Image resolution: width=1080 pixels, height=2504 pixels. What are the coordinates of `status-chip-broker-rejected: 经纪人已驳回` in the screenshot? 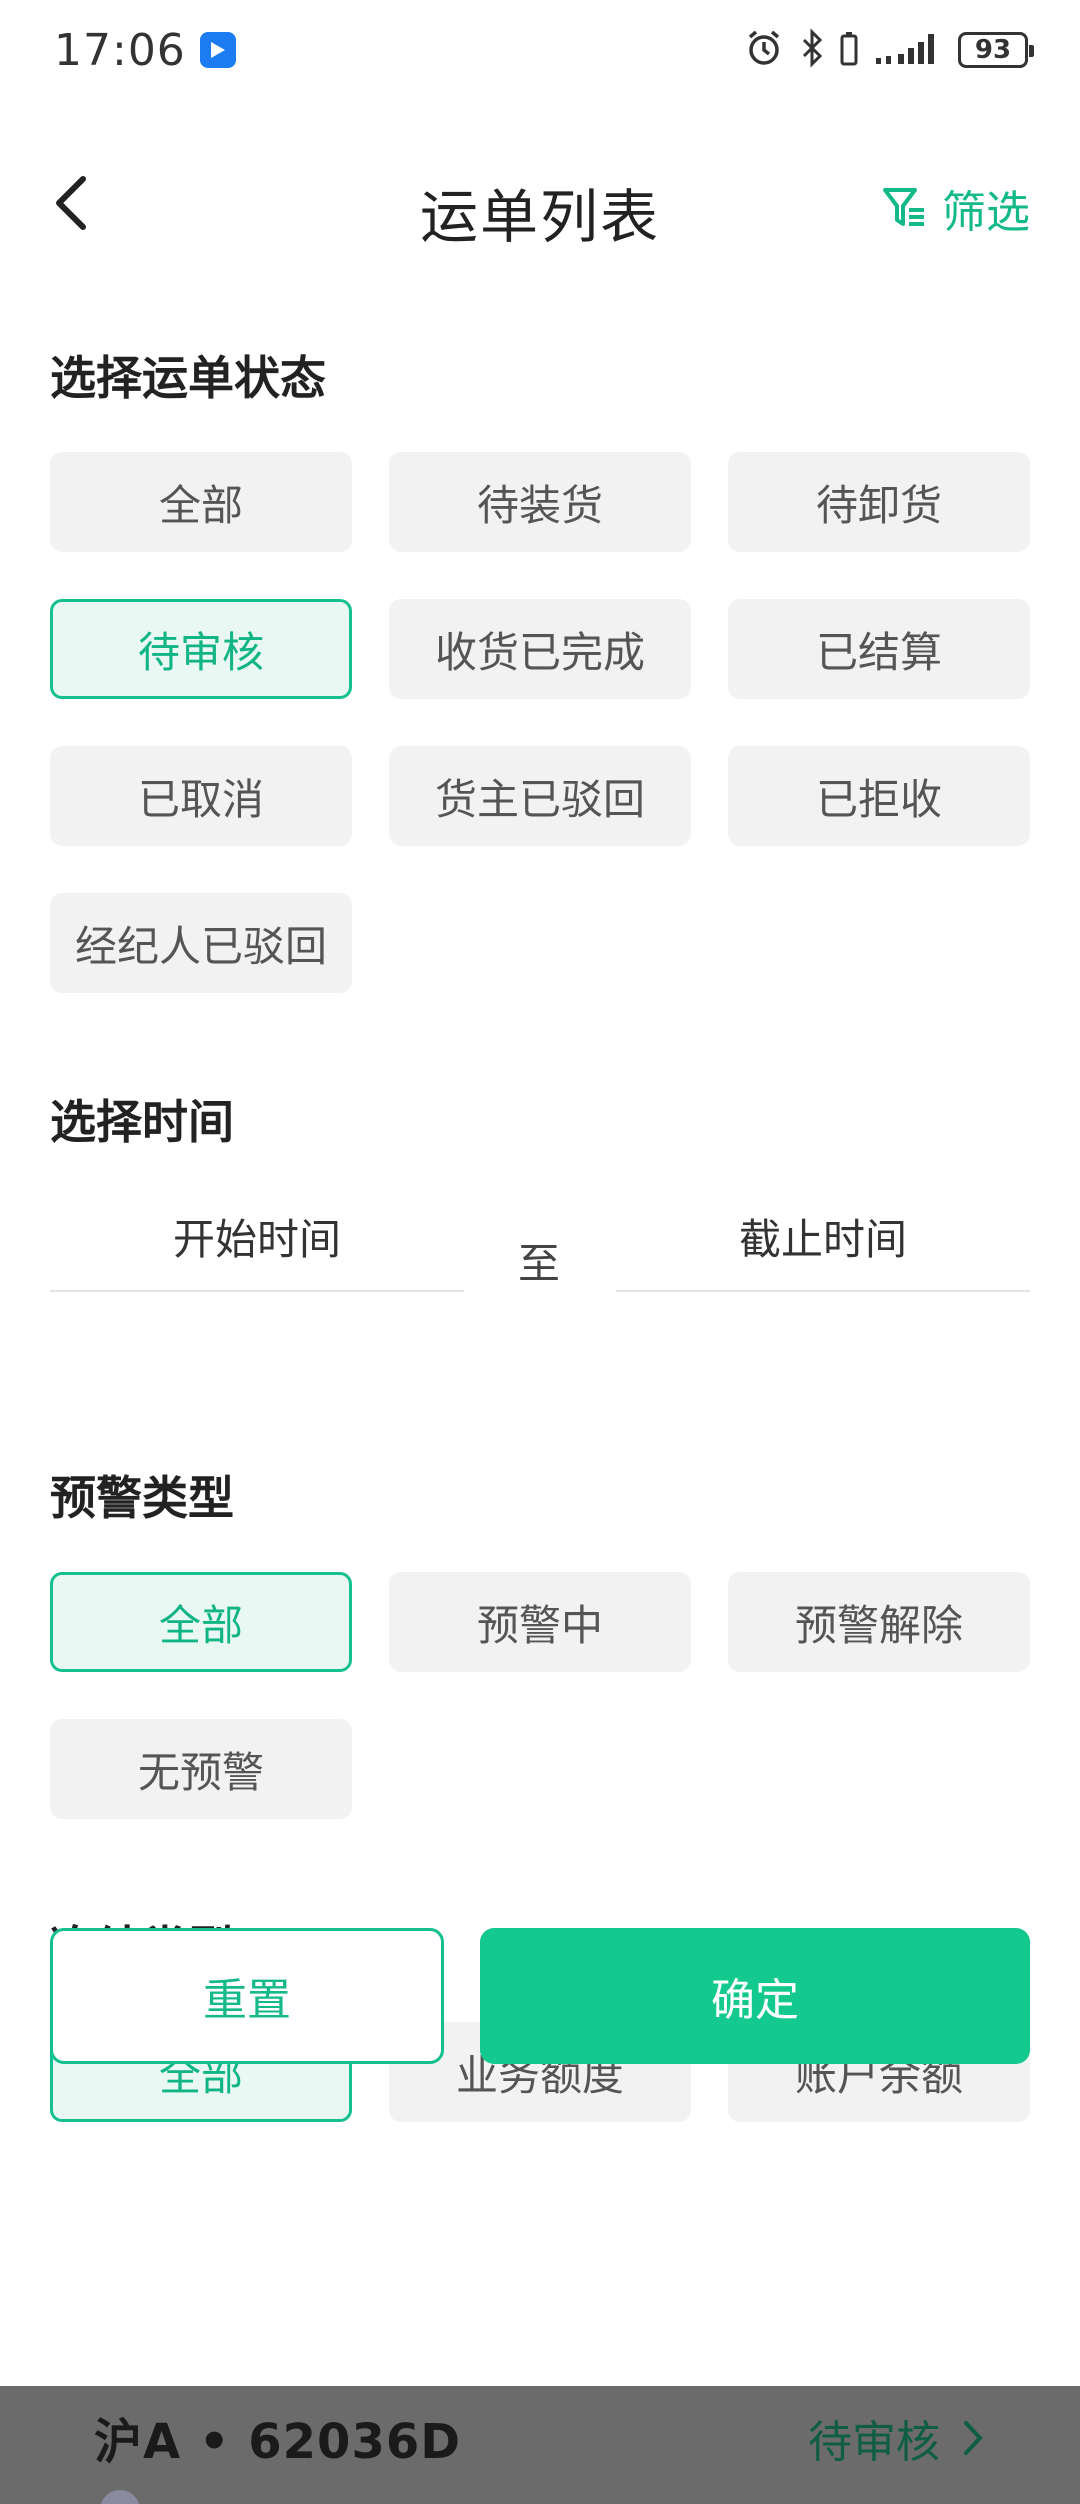 It's located at (201, 943).